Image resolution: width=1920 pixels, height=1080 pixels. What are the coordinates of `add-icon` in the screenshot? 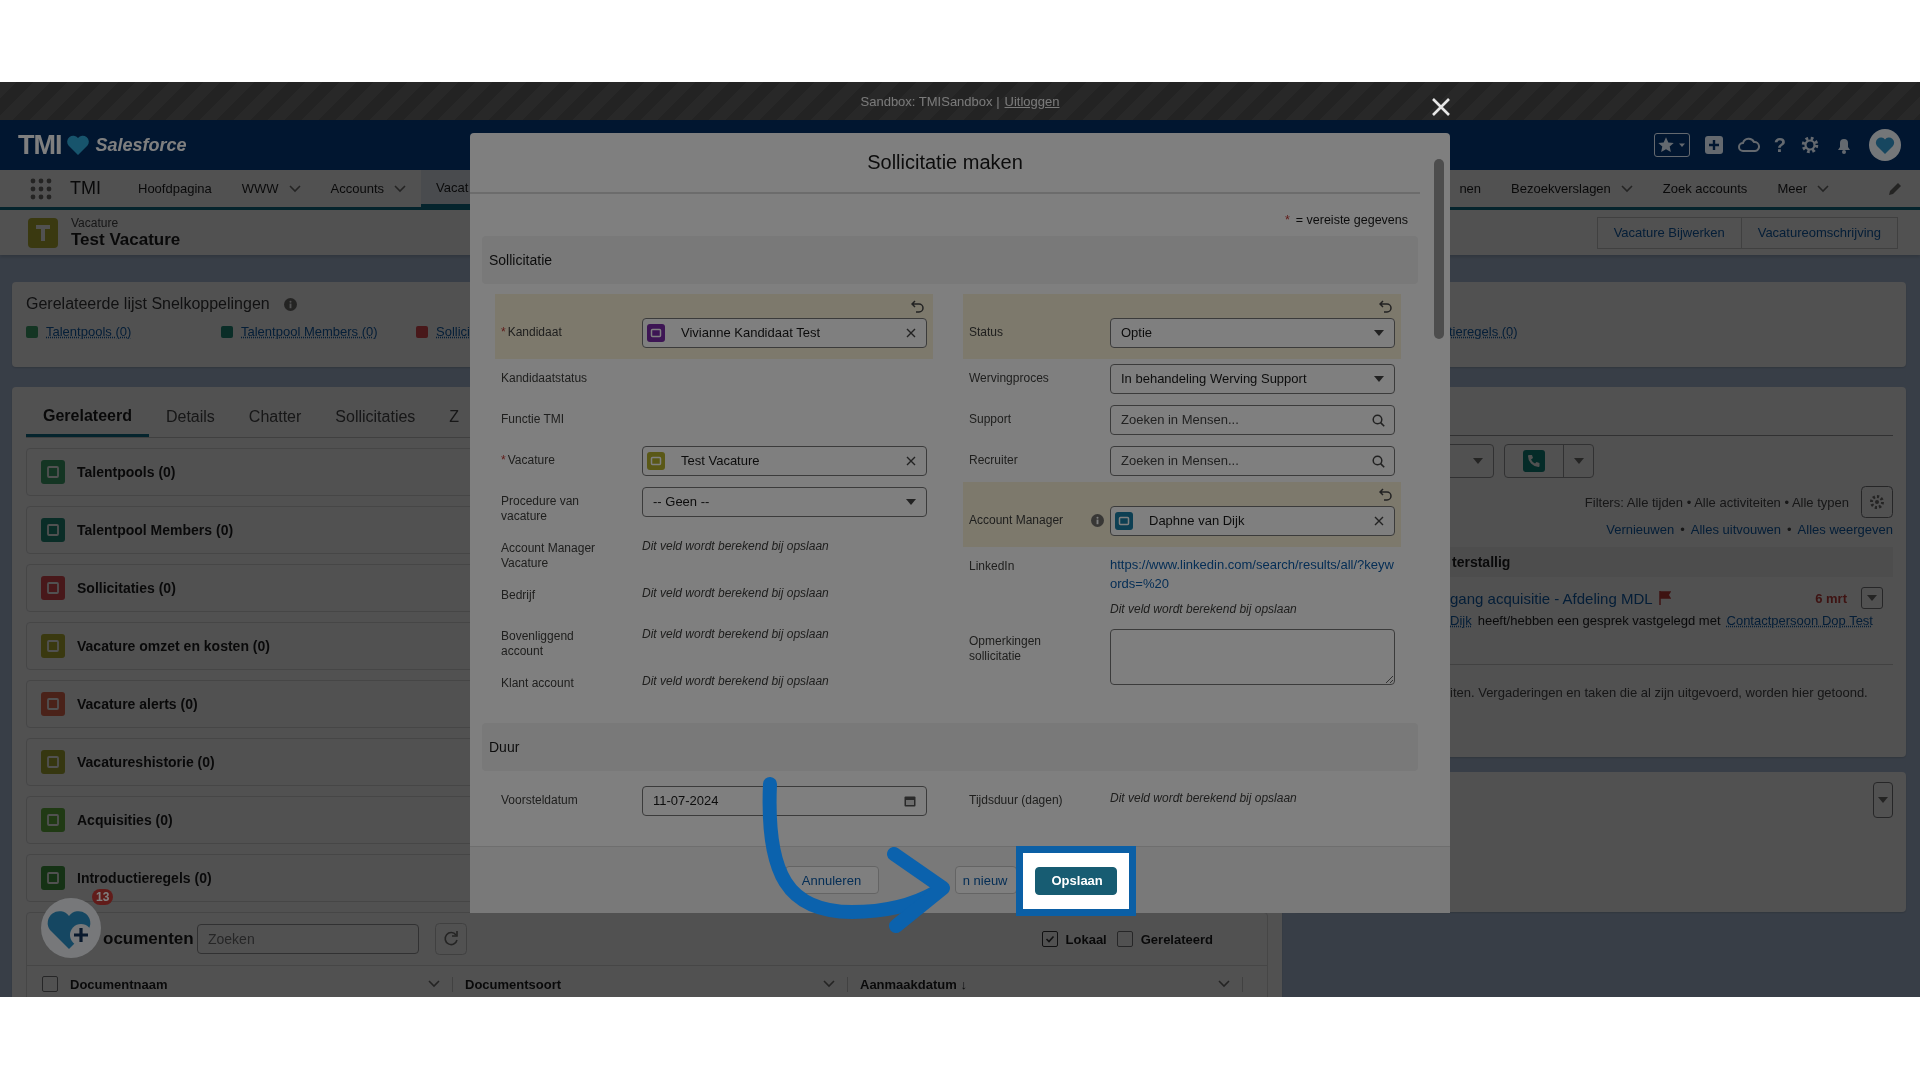 It's located at (1713, 145).